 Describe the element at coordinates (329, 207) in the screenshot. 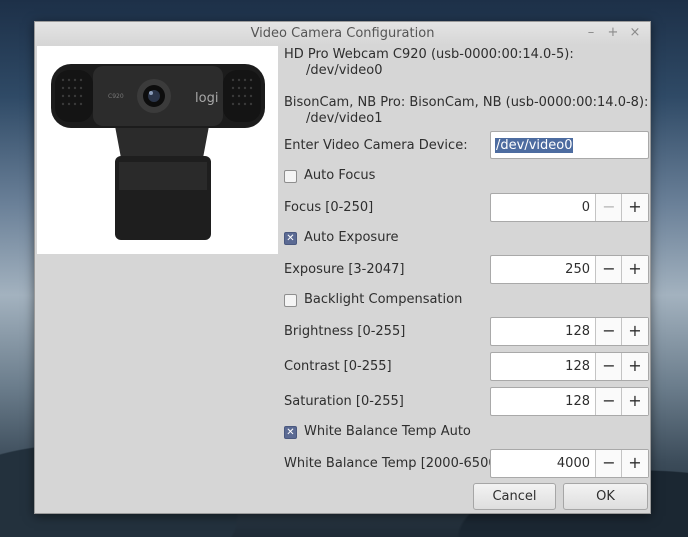

I see `focus-label: Focus [0-250]` at that location.